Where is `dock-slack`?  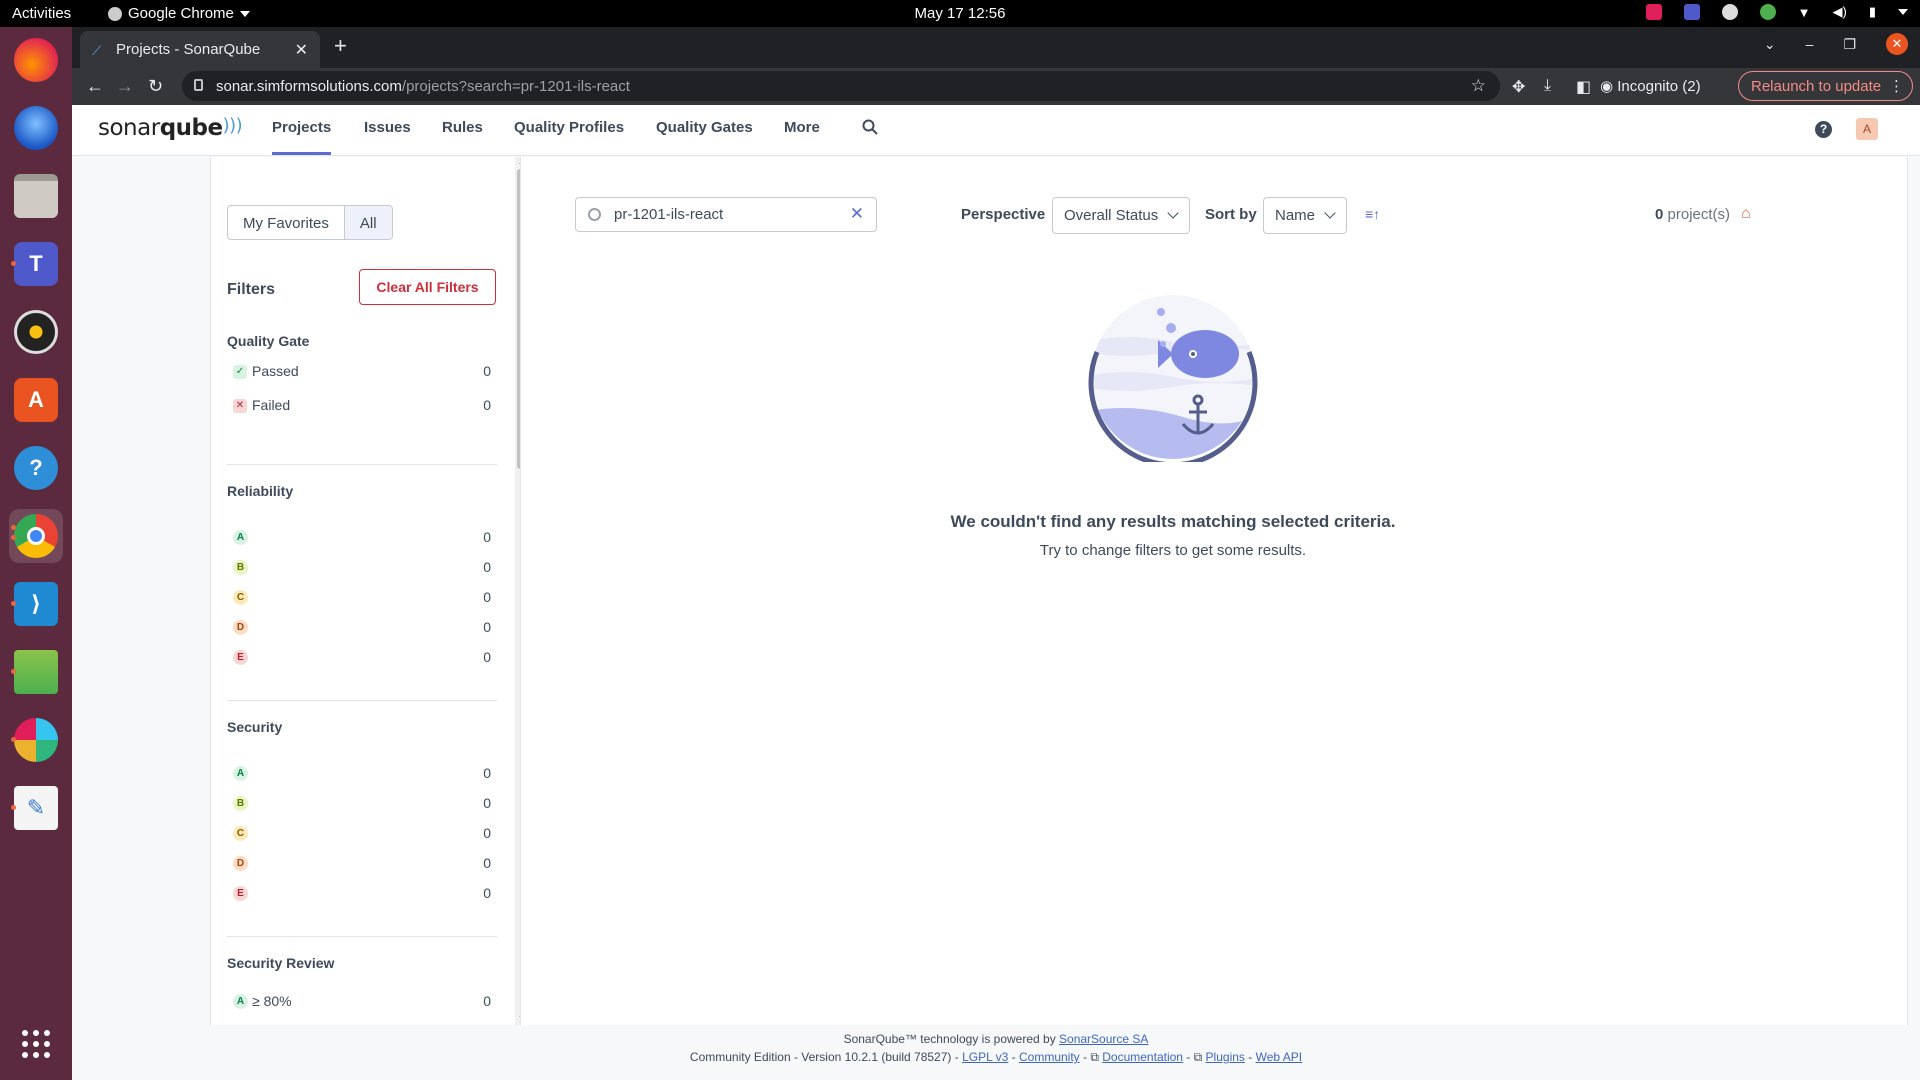
dock-slack is located at coordinates (36, 740).